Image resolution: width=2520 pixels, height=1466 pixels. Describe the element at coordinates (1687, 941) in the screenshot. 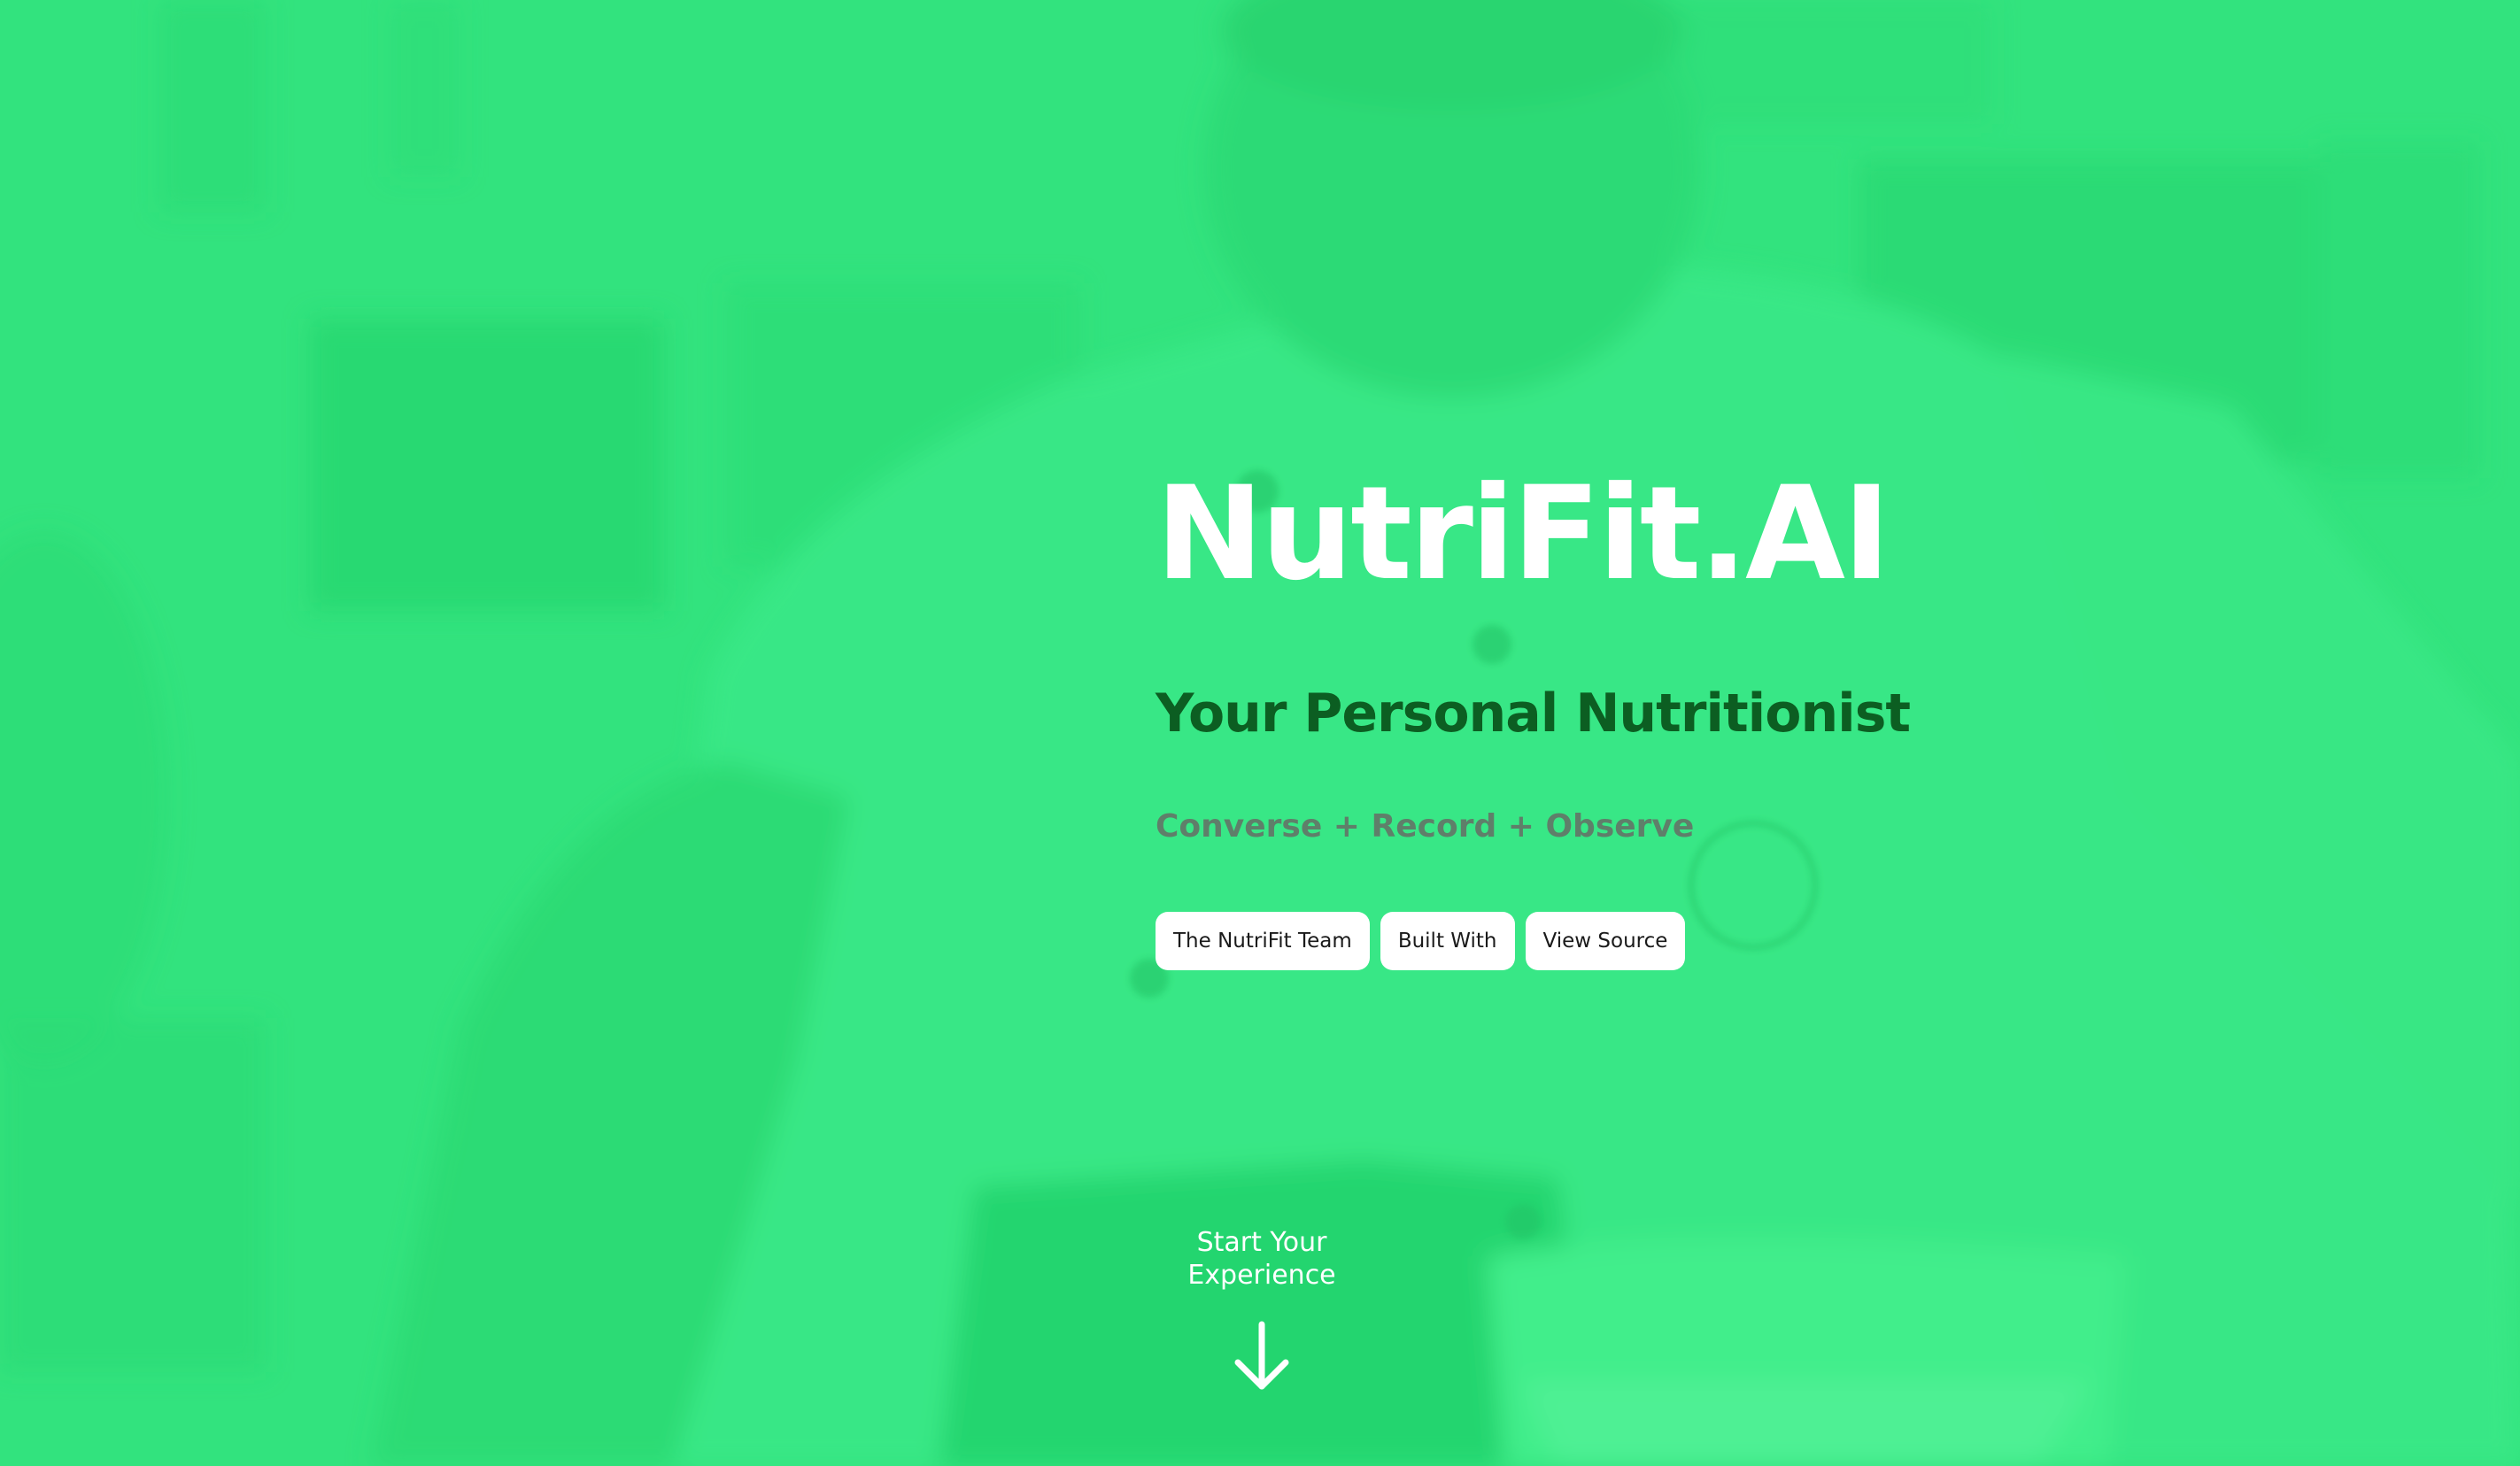

I see `hero-button-row: The NutriFit Team Built With View Source` at that location.